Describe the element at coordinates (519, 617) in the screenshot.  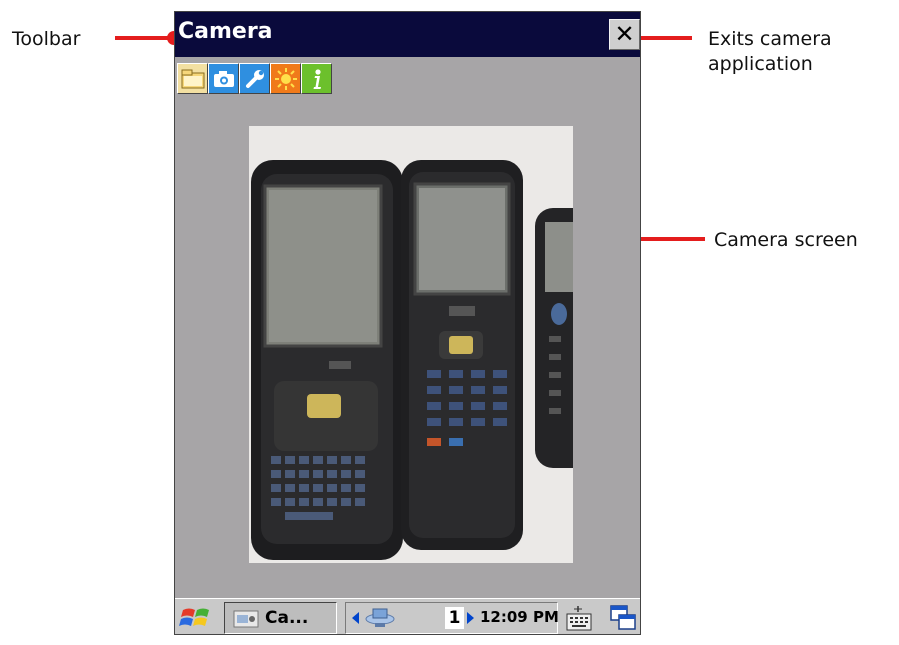
I see `taskbar-clock: 12:09 PM` at that location.